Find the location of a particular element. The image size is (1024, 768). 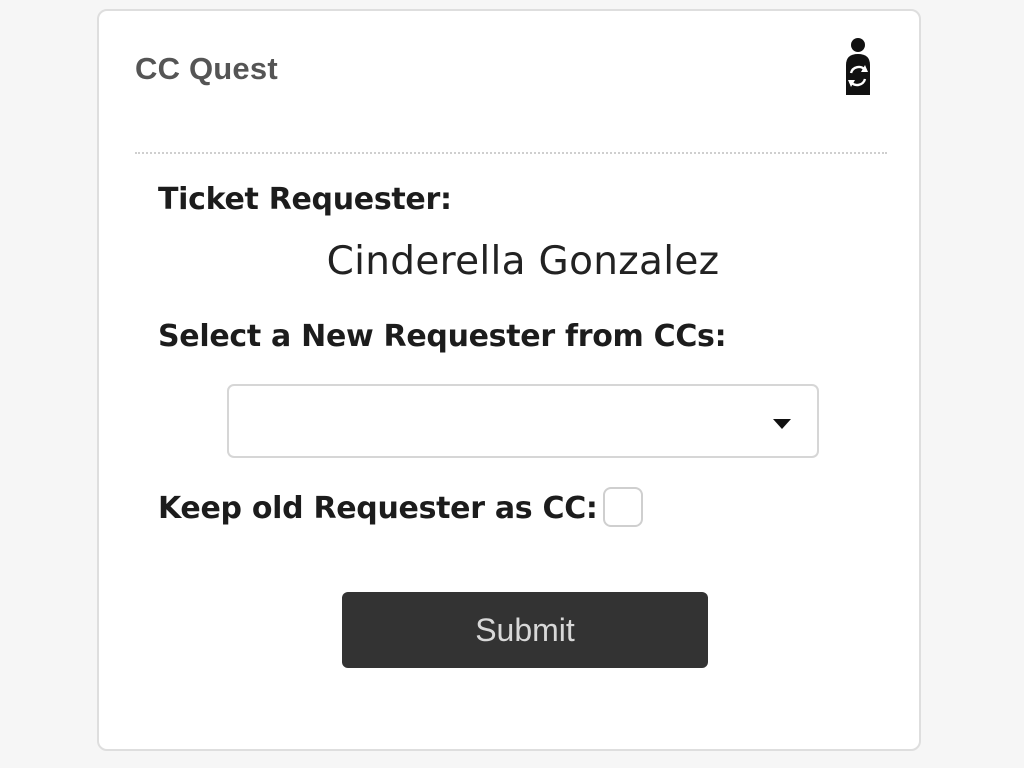

person-swap-icon is located at coordinates (858, 66).